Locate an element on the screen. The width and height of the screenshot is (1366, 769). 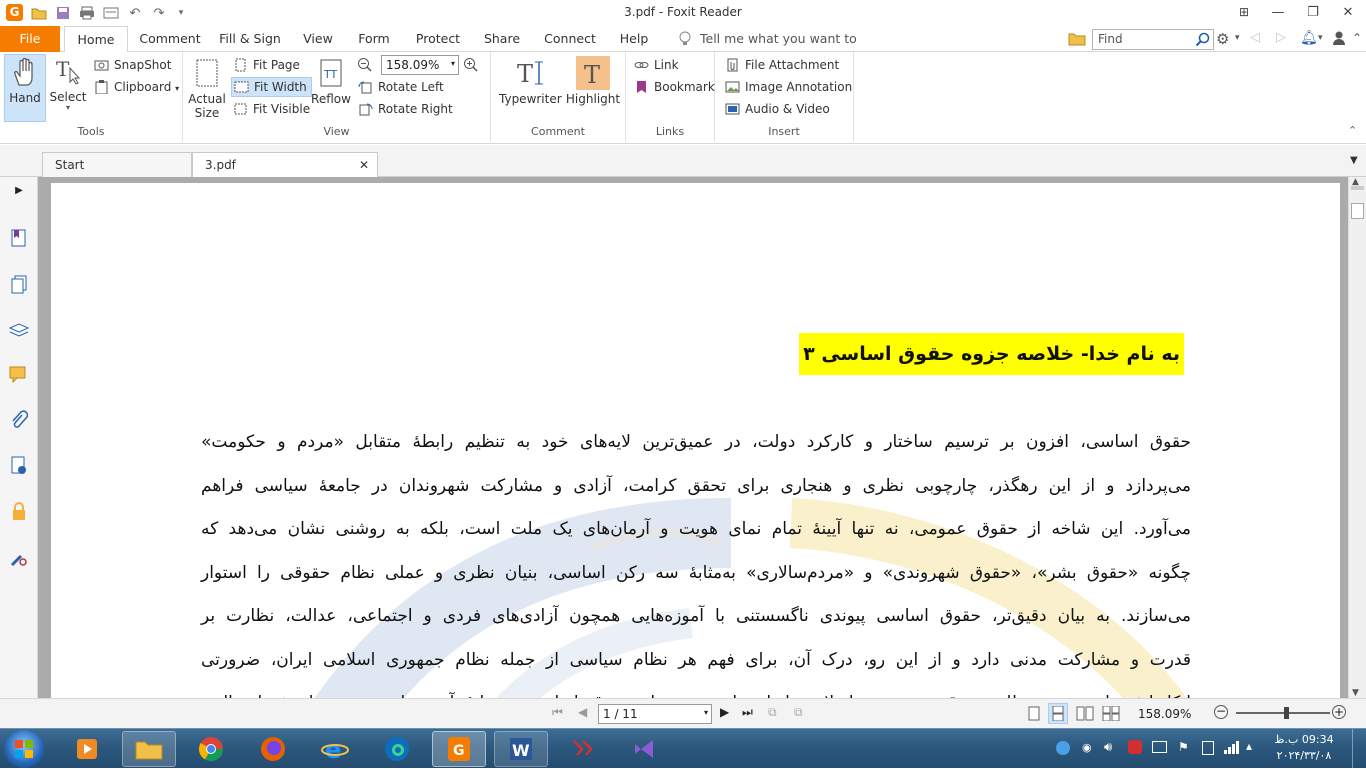
tab-list-dropdown-icon: ▼ is located at coordinates (1354, 160).